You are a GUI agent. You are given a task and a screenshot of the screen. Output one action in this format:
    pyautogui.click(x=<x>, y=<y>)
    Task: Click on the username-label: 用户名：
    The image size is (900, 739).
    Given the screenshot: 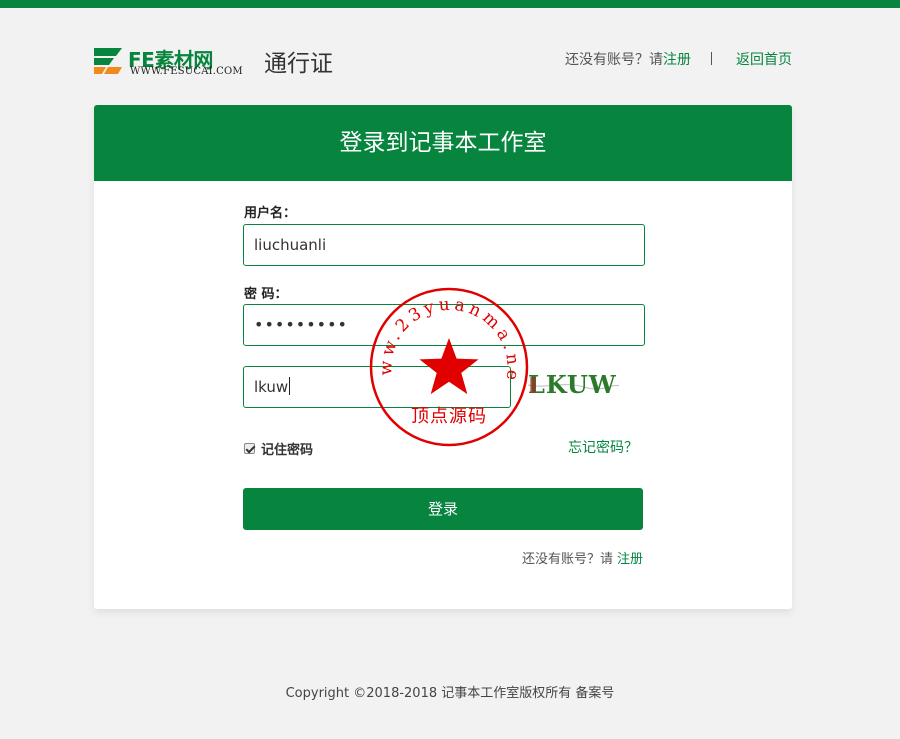 What is the action you would take?
    pyautogui.click(x=270, y=213)
    